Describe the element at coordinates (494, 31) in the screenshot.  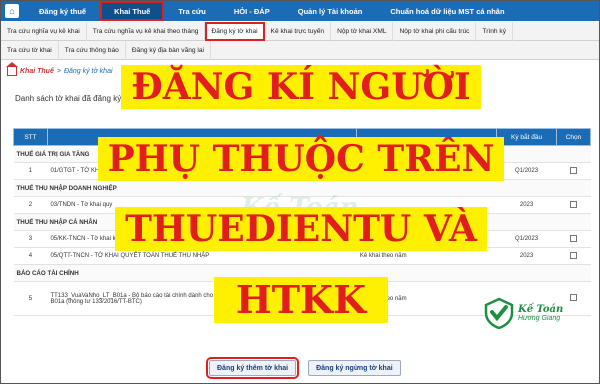
I see `subnav-item: Trình ký` at that location.